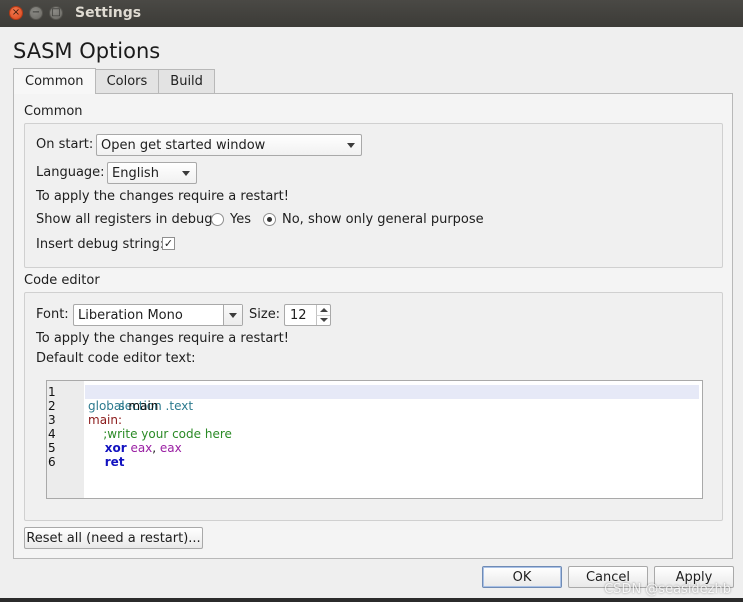  I want to click on close-icon: ×, so click(16, 13).